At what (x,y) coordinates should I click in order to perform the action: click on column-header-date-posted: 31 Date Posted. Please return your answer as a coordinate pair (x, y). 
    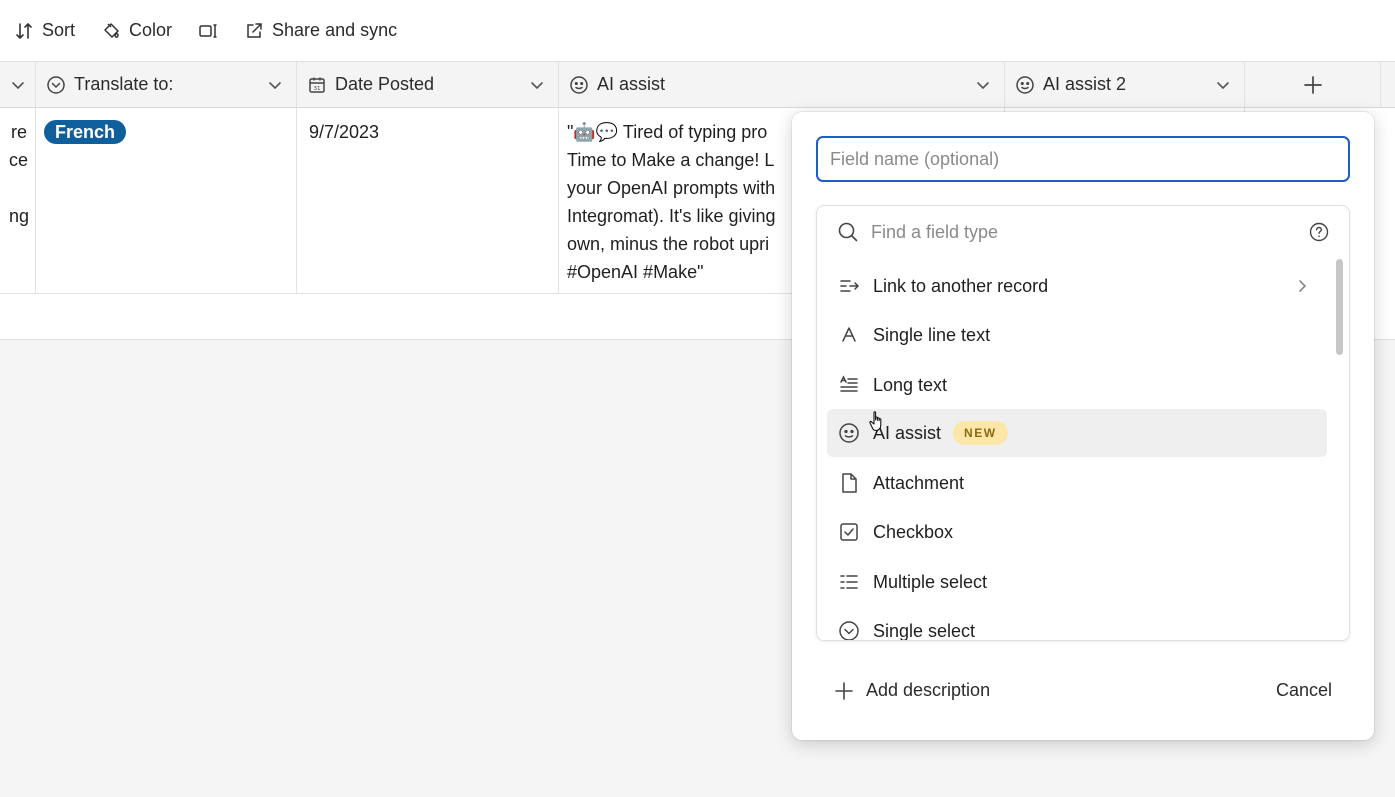
    Looking at the image, I should click on (428, 85).